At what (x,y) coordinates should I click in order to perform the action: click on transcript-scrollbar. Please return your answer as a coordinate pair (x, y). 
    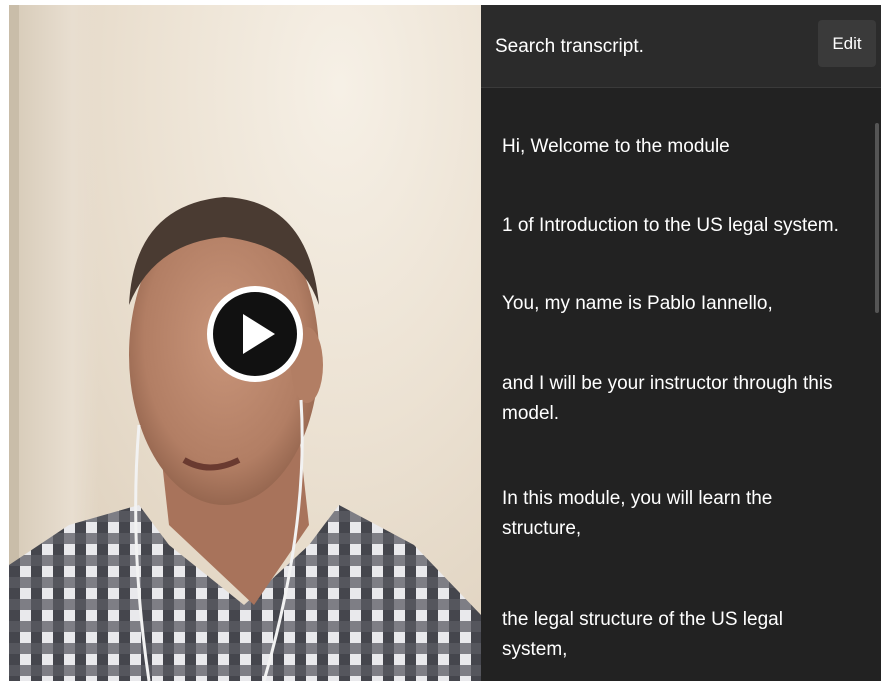
    Looking at the image, I should click on (877, 218).